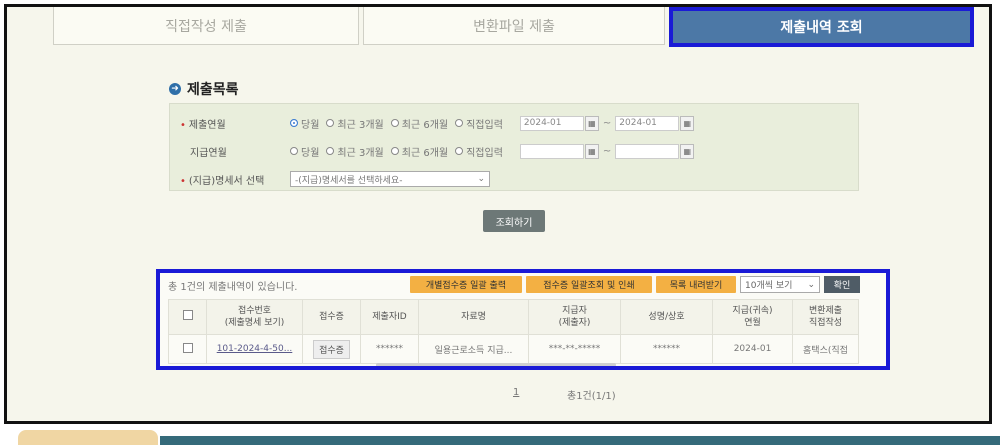 This screenshot has height=445, width=1000. What do you see at coordinates (207, 125) in the screenshot?
I see `submit-month-label: 제출연월` at bounding box center [207, 125].